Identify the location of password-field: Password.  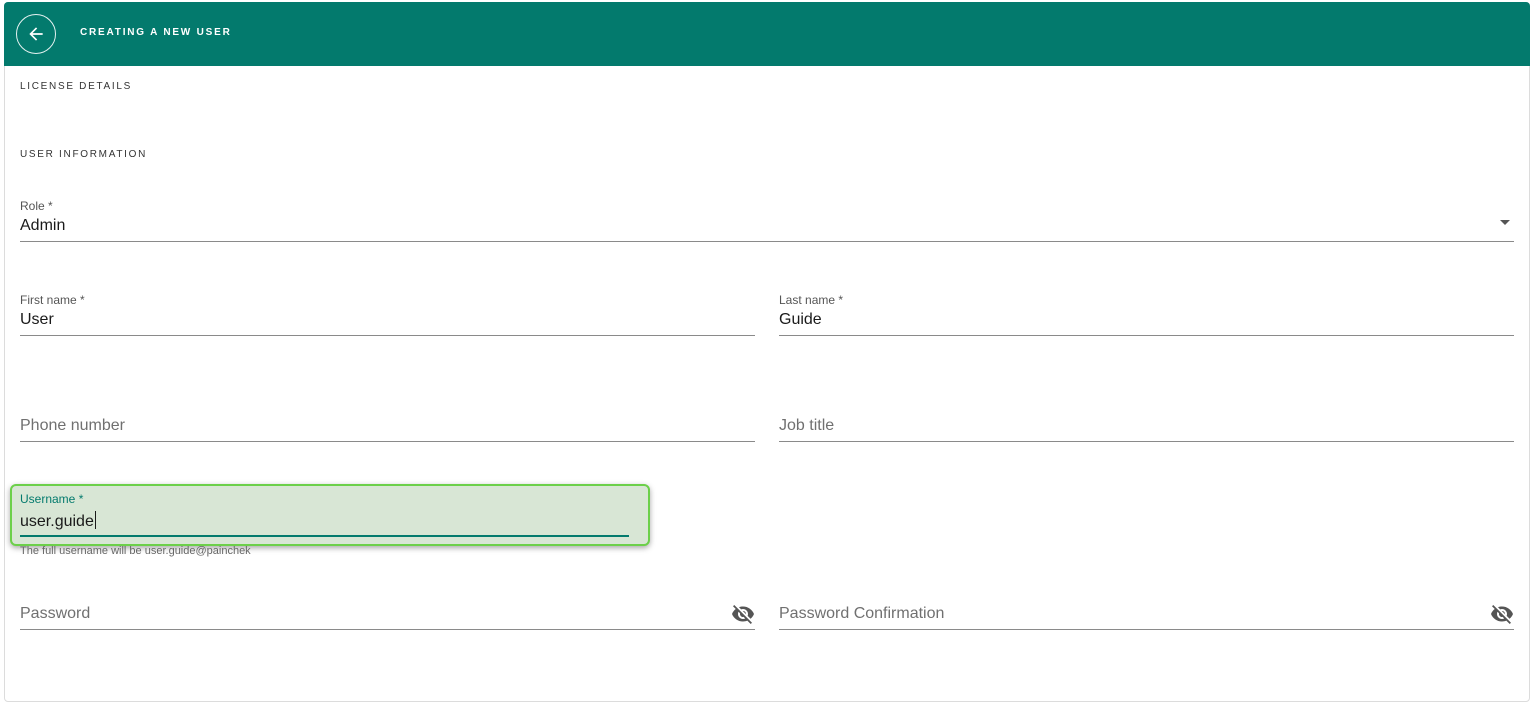
(387, 608).